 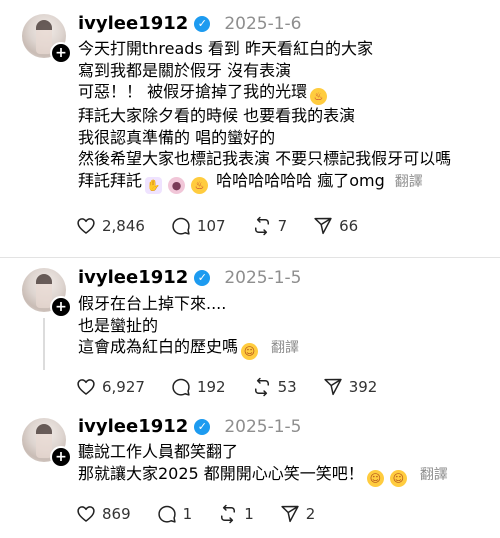 I want to click on post-line: 然後希望大家也標記我表演 不要只標記我假牙可以嗎, so click(x=265, y=158).